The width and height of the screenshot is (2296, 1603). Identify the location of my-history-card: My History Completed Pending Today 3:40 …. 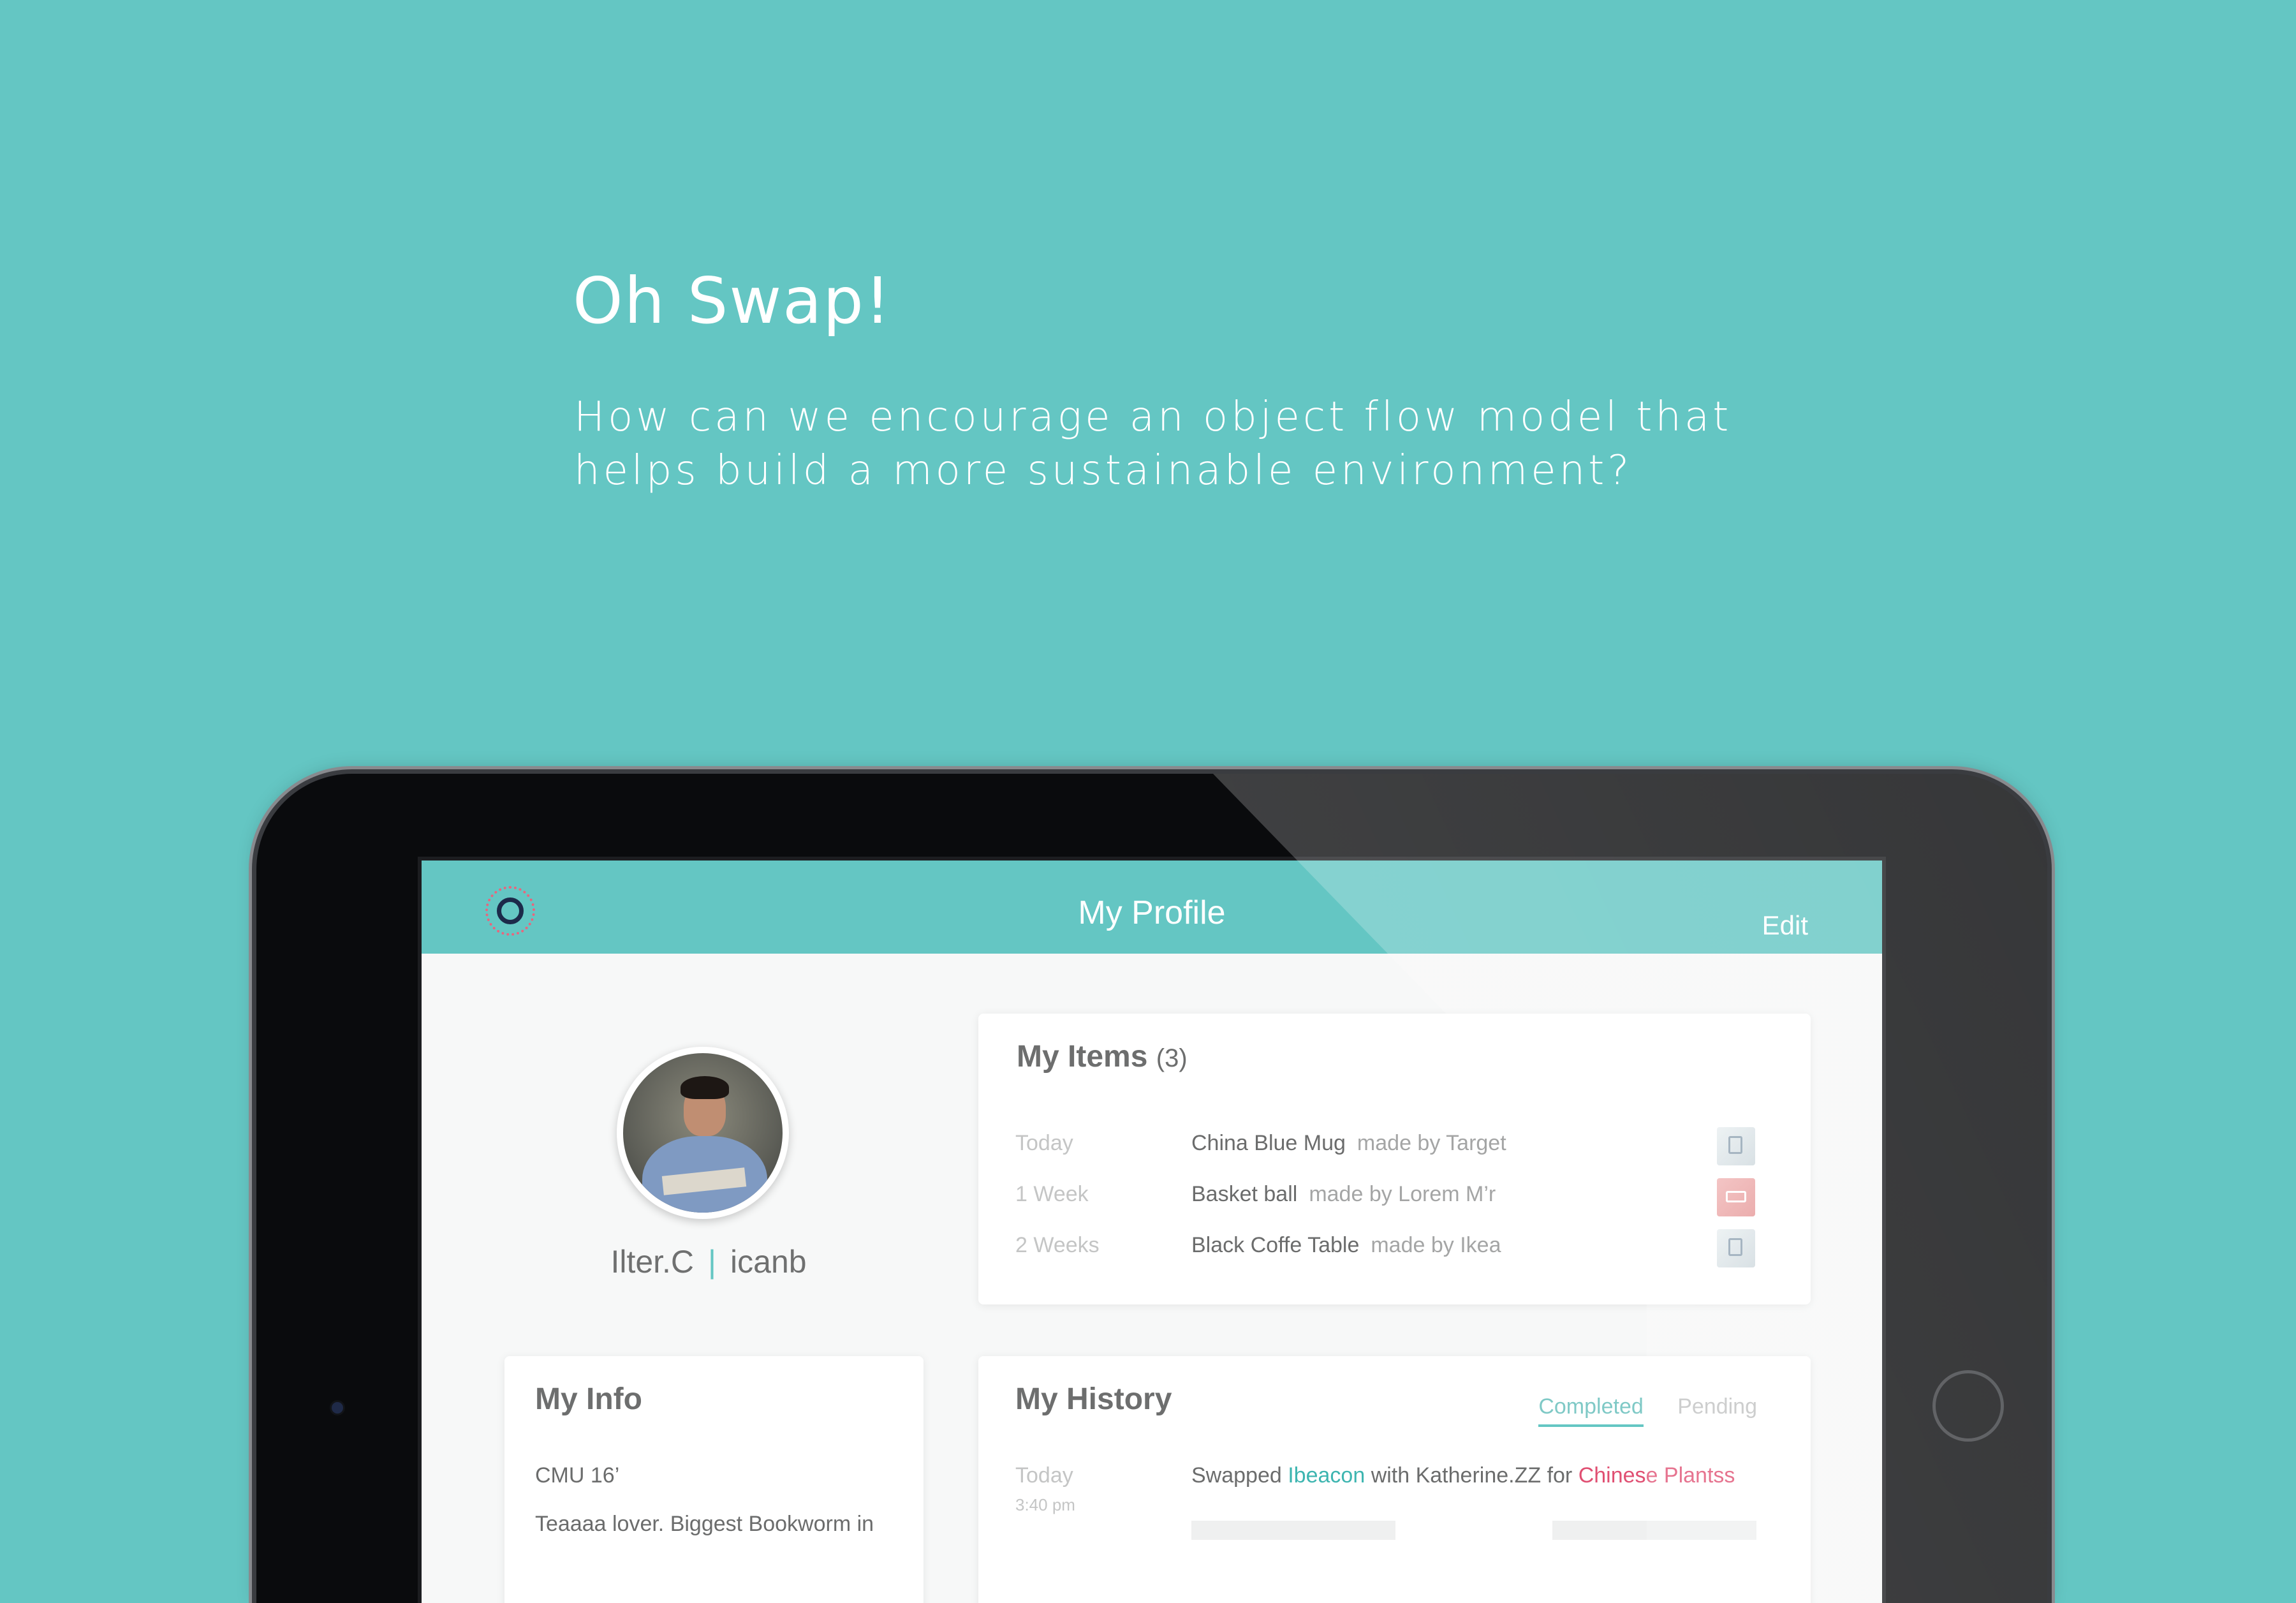
(1394, 1479).